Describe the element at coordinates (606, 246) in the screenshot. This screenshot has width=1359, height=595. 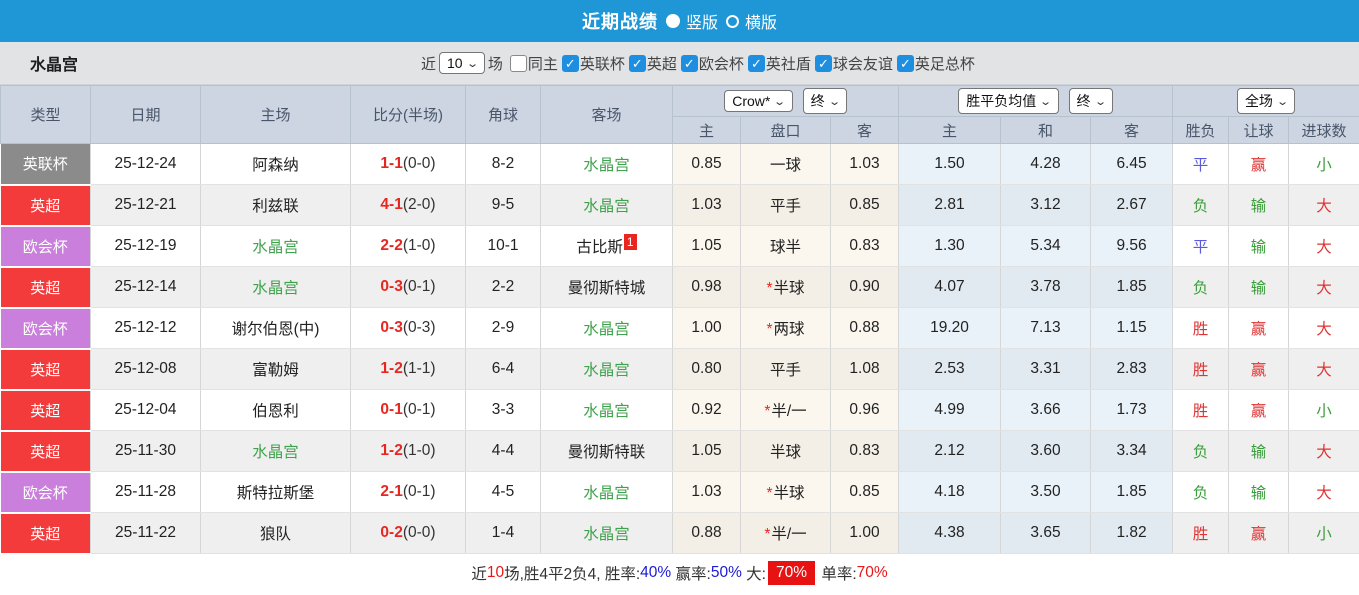
I see `away-team-link: 古比斯 1` at that location.